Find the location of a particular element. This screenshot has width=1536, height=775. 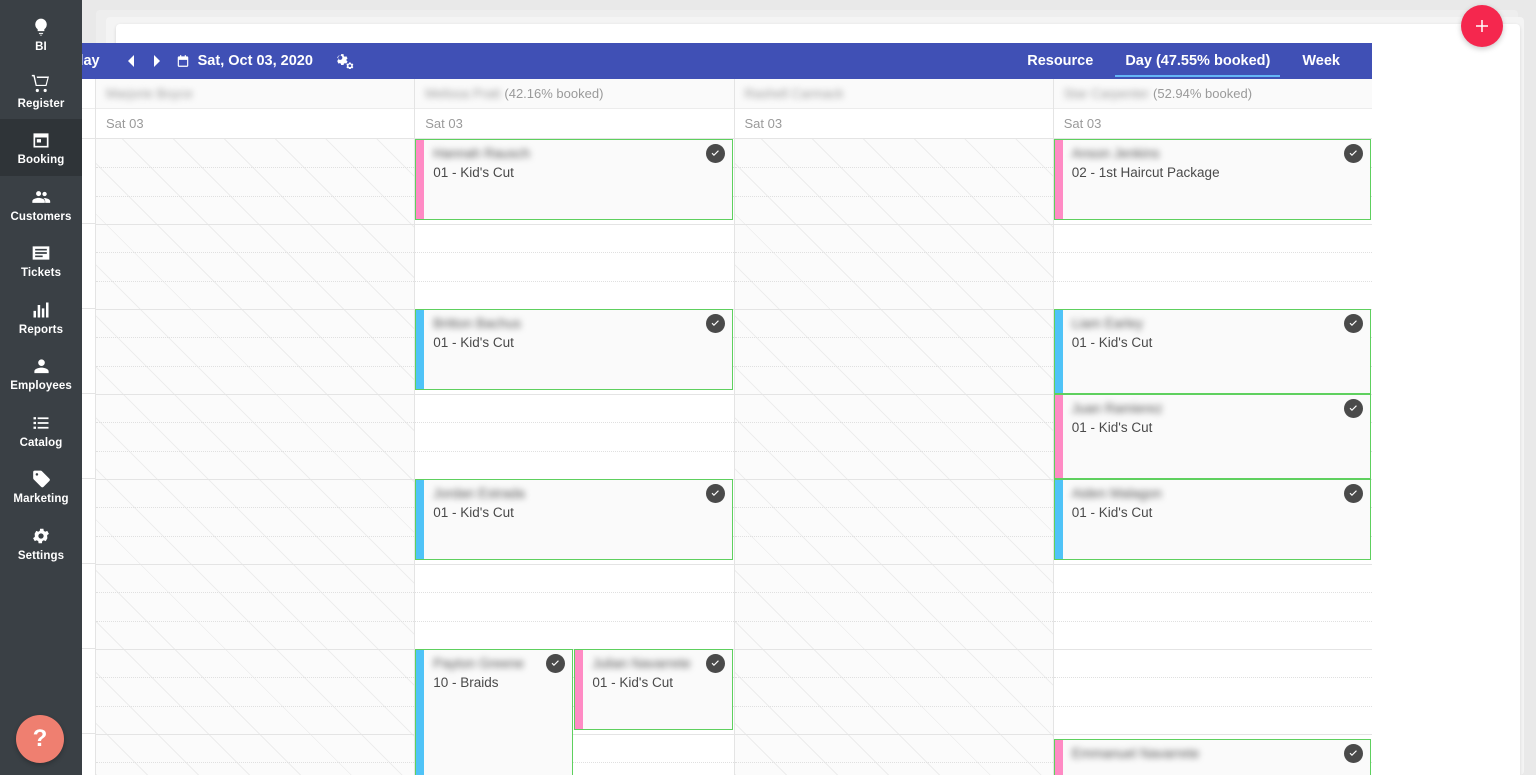

appointment-body: Anson Jenkins 02 - 1st Haircut Package is located at coordinates (1216, 179).